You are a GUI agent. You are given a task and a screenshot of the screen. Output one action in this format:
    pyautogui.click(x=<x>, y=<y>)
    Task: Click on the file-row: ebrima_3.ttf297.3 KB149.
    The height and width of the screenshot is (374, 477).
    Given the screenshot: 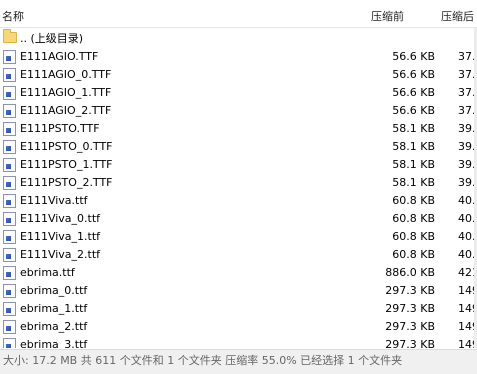 What is the action you would take?
    pyautogui.click(x=238, y=342)
    